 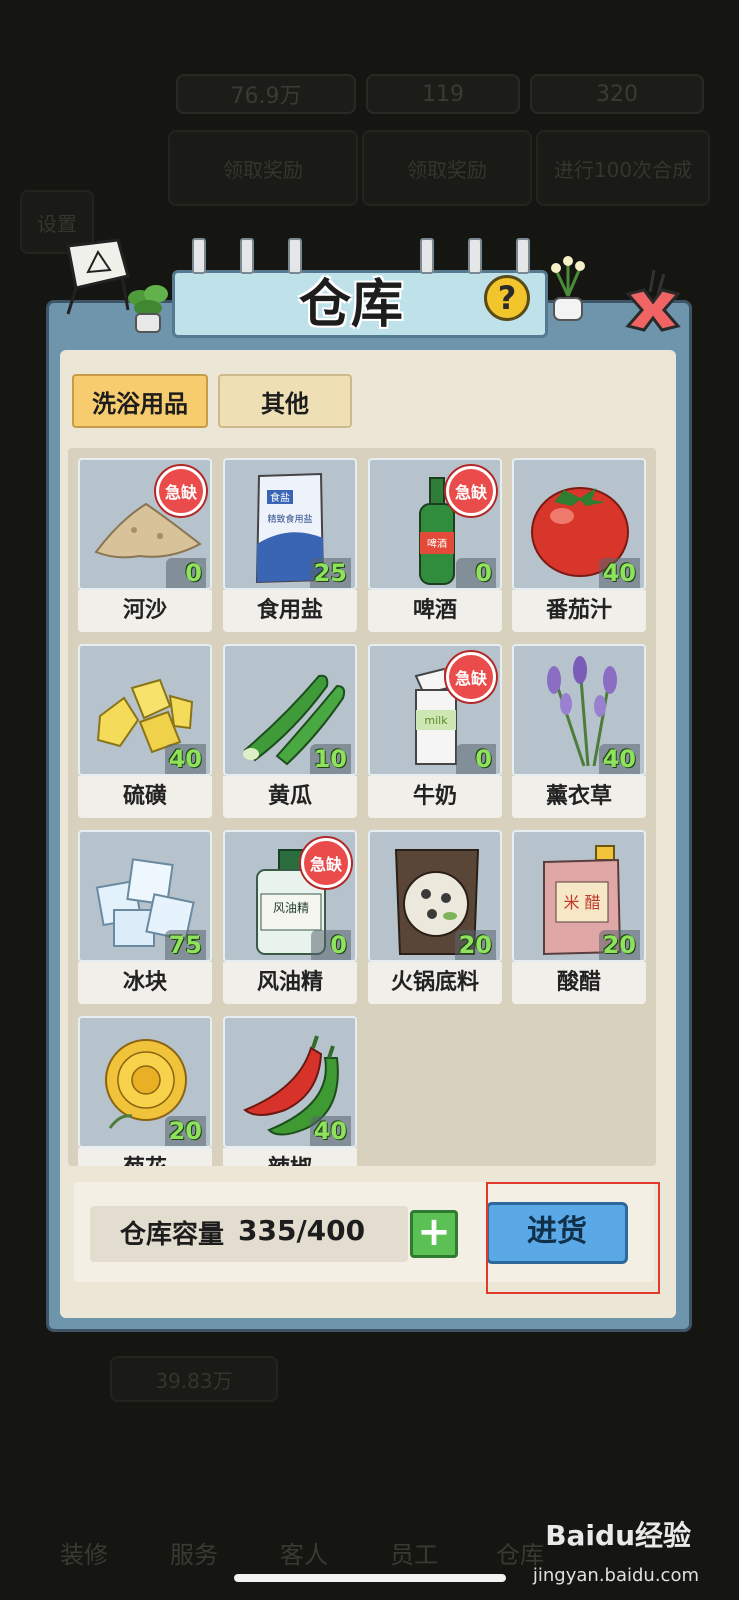 I want to click on coins-counter: 76.9万, so click(x=266, y=94).